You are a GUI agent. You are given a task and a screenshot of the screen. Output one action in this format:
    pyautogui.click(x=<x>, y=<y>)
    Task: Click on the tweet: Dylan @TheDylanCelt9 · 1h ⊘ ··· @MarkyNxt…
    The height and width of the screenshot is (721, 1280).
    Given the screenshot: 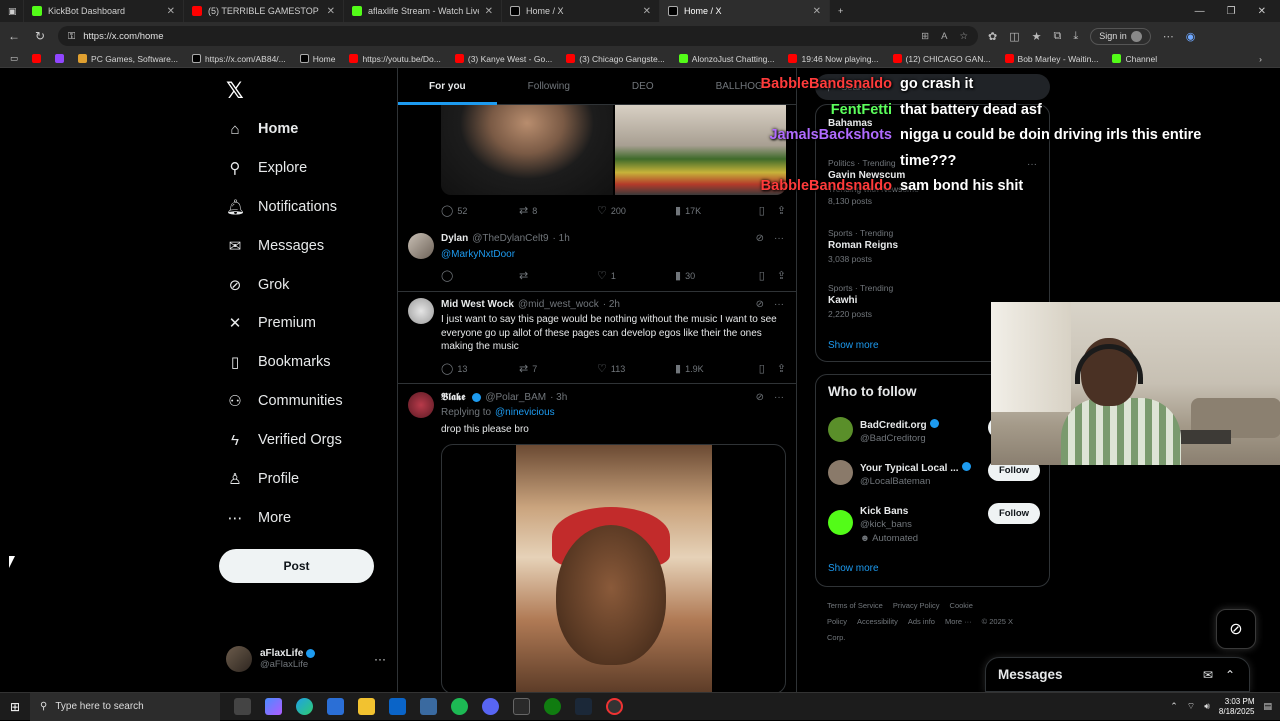 What is the action you would take?
    pyautogui.click(x=597, y=256)
    